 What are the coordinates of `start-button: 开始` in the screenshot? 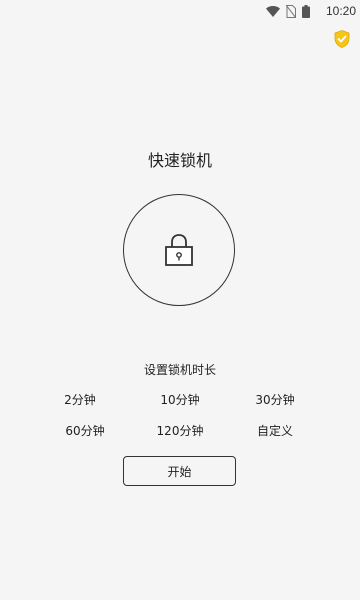 It's located at (179, 471).